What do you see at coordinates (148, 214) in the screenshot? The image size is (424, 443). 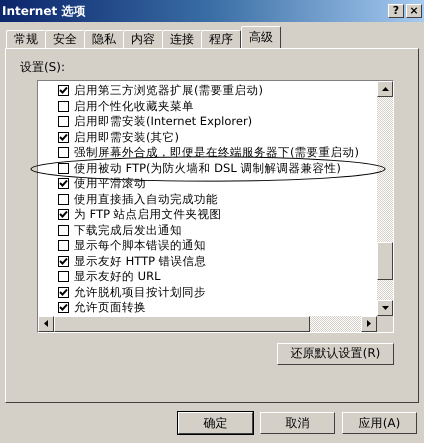 I see `setting-label: 为 FTP 站点启用文件夹视图` at bounding box center [148, 214].